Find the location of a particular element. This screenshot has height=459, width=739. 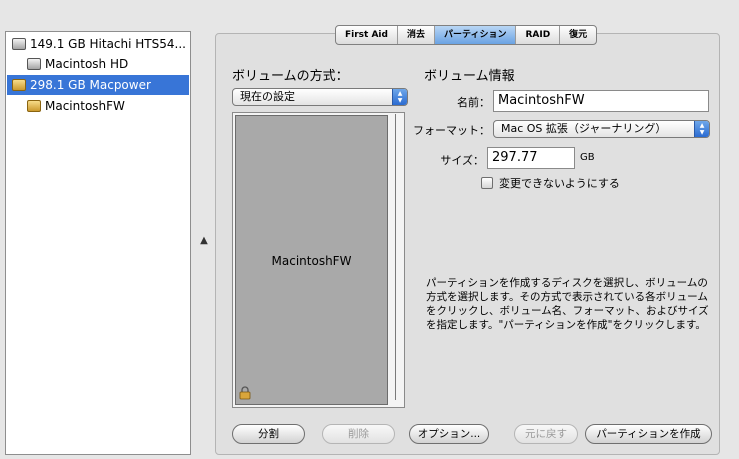

volume-item-macintoshfw: MacintoshFW is located at coordinates (98, 106).